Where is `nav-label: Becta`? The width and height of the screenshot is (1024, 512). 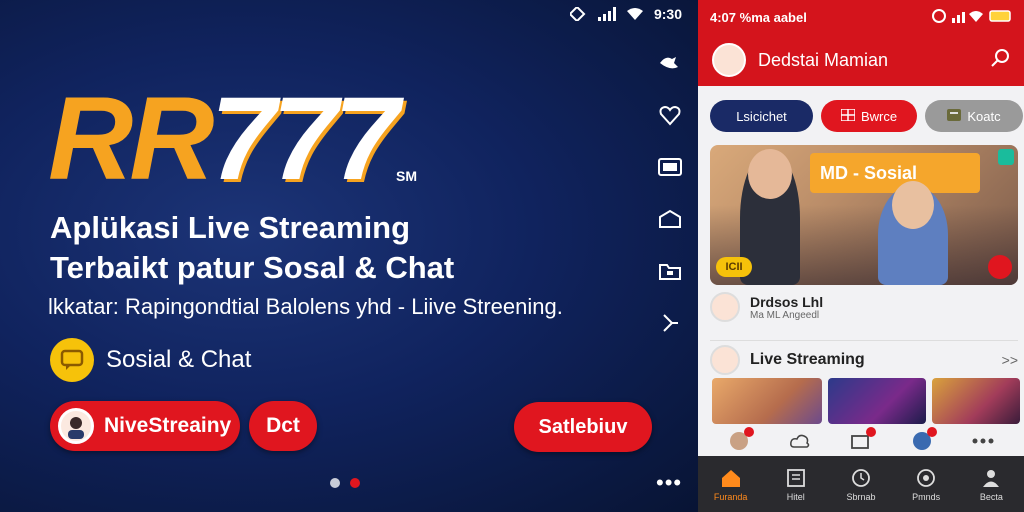
nav-label: Becta is located at coordinates (991, 496).